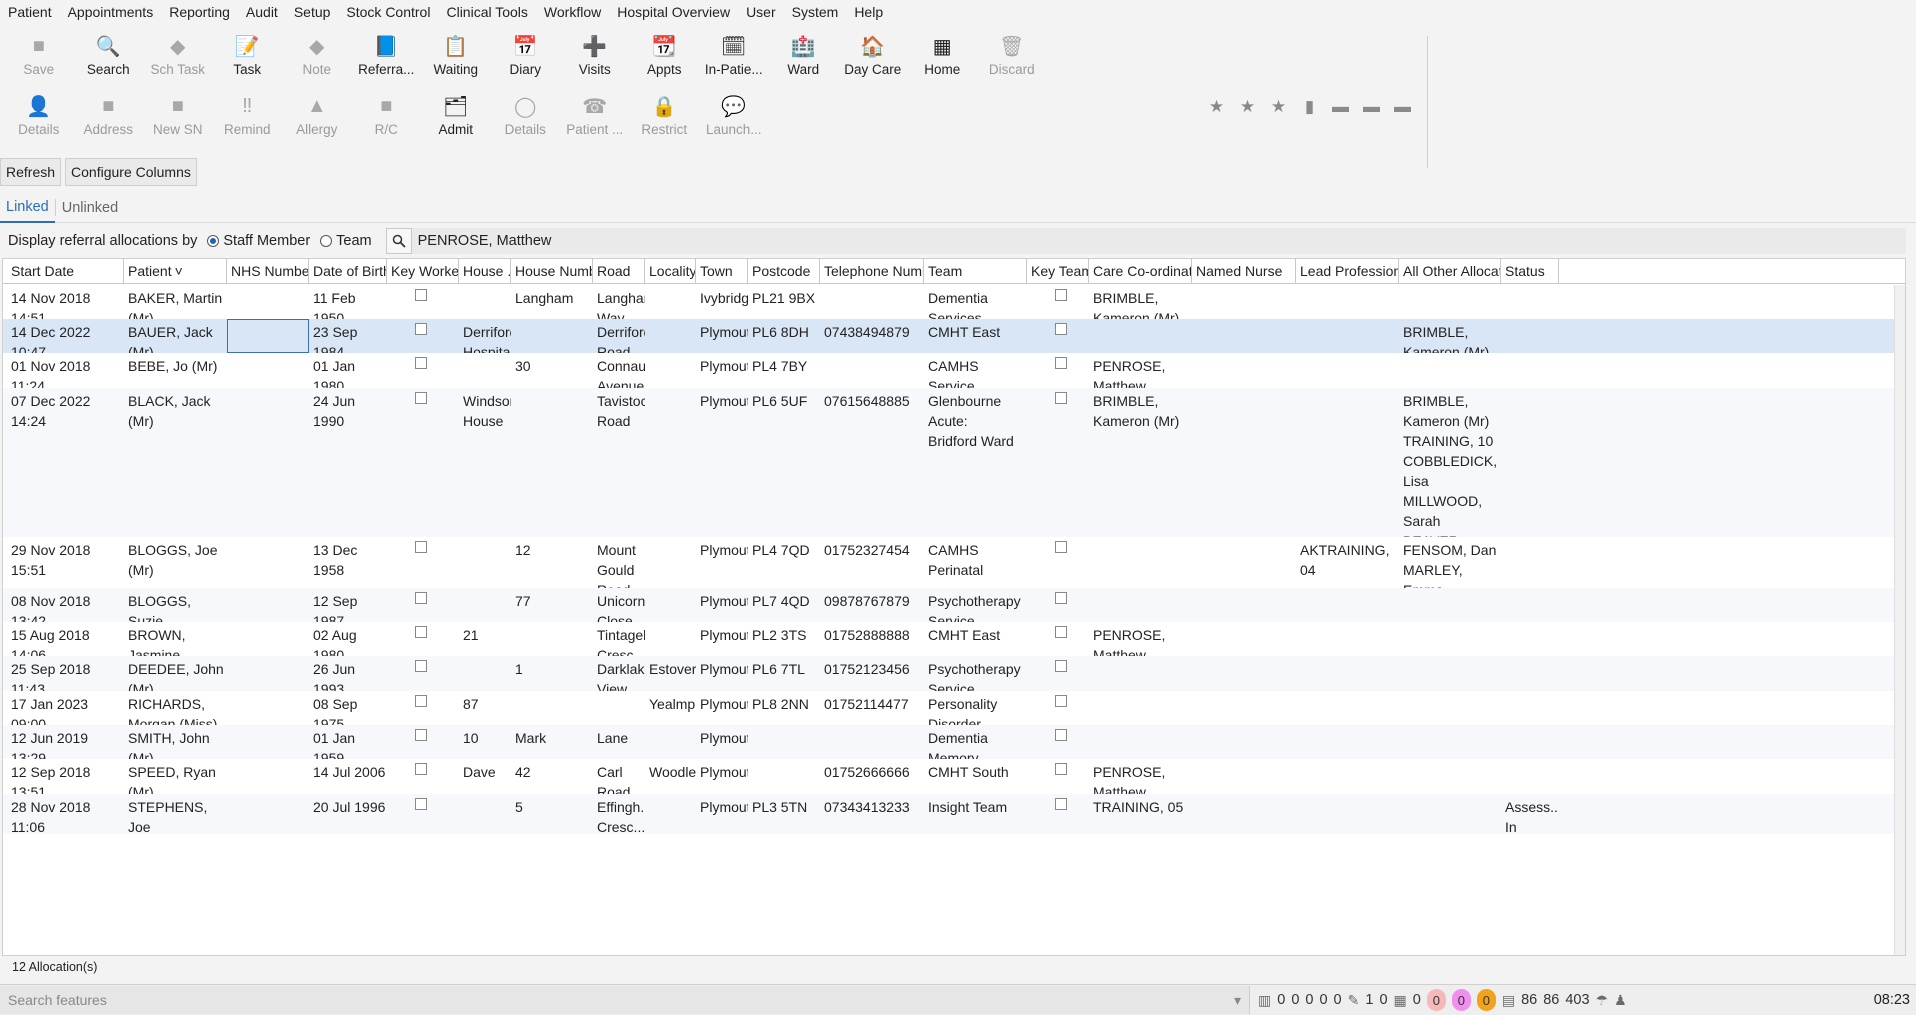 Image resolution: width=1916 pixels, height=1015 pixels. I want to click on column-header-road: Road, so click(619, 271).